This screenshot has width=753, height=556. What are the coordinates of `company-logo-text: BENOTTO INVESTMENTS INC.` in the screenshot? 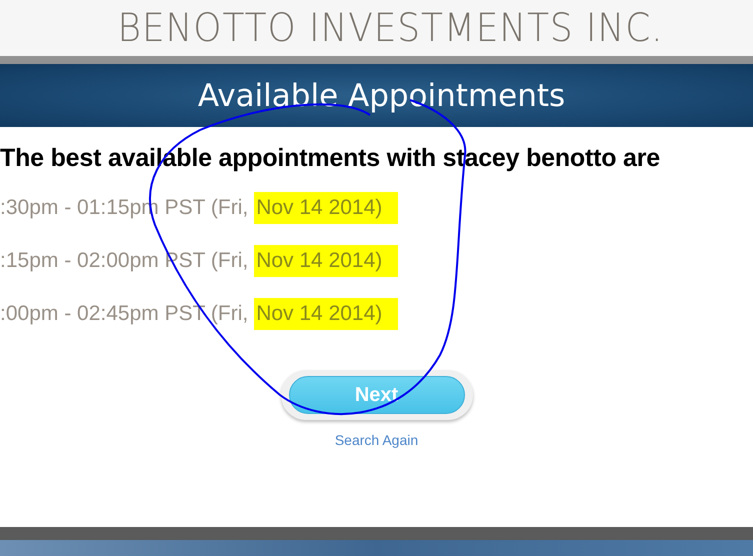 It's located at (390, 28).